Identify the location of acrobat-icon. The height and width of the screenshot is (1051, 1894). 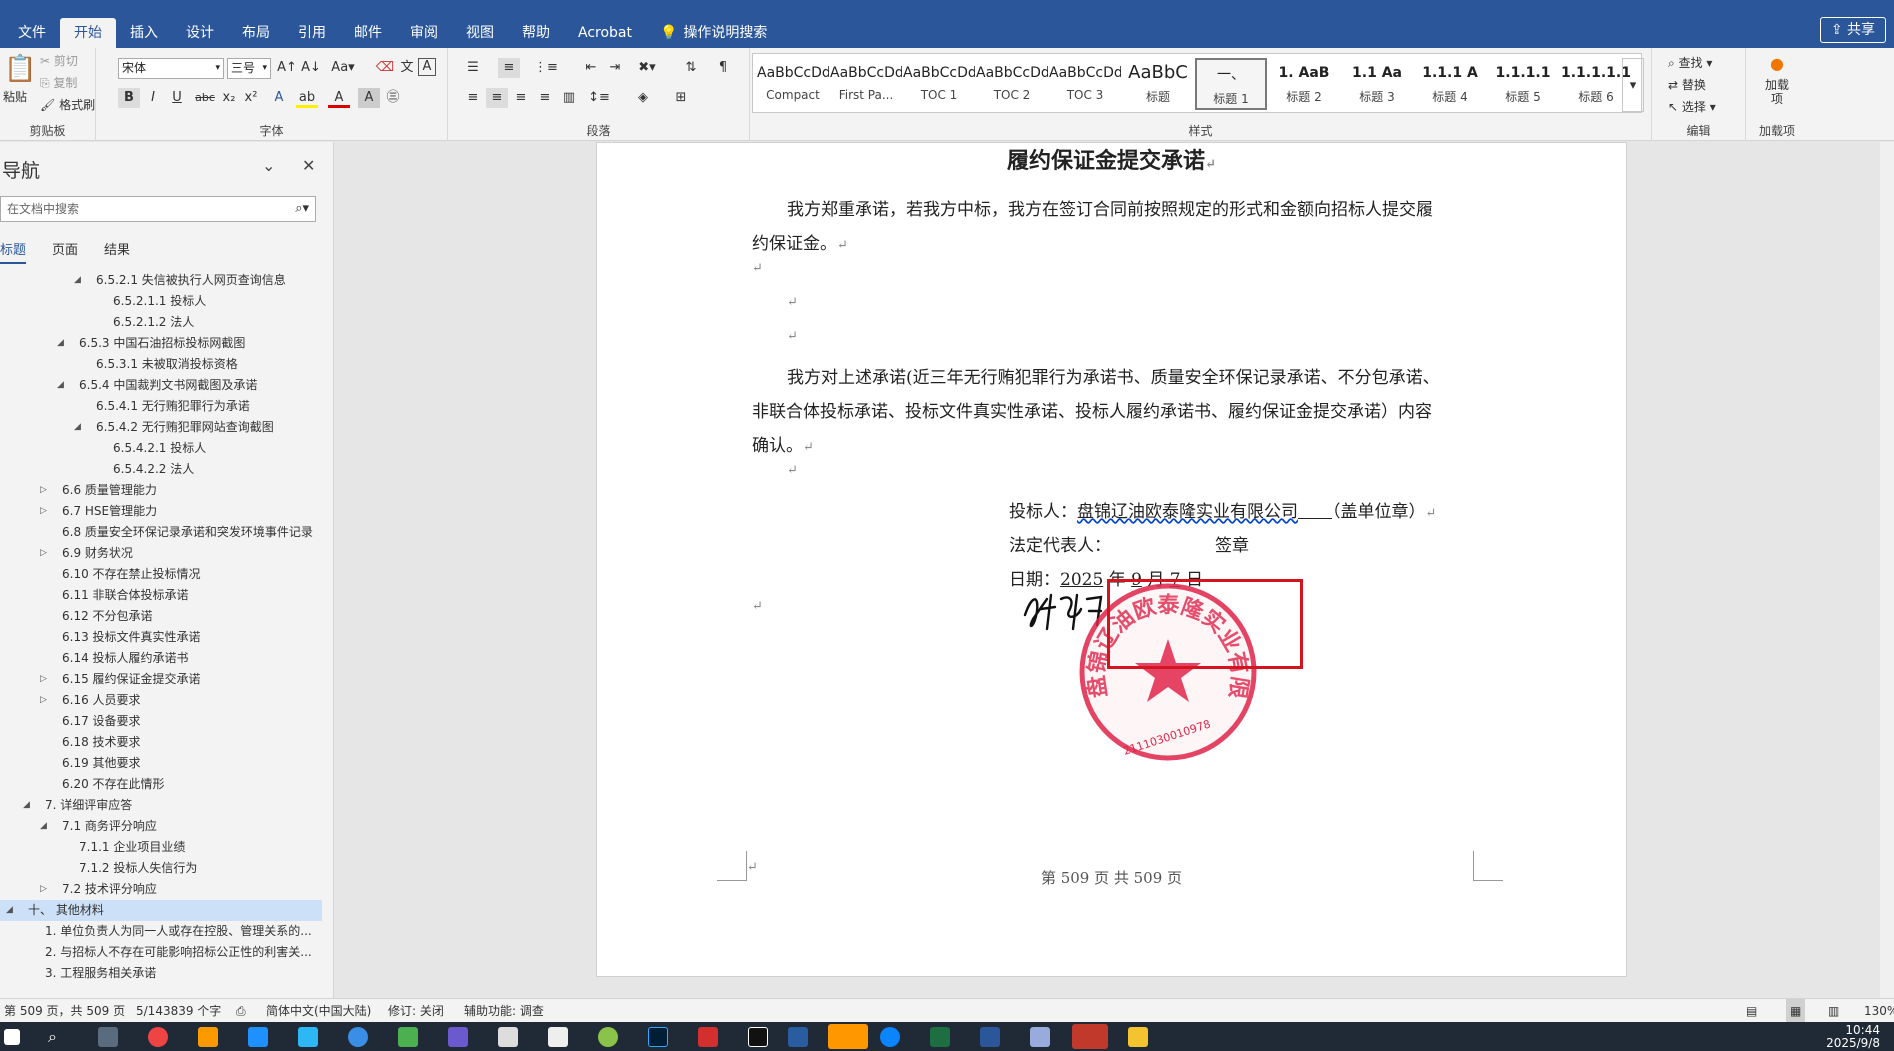
(708, 1037).